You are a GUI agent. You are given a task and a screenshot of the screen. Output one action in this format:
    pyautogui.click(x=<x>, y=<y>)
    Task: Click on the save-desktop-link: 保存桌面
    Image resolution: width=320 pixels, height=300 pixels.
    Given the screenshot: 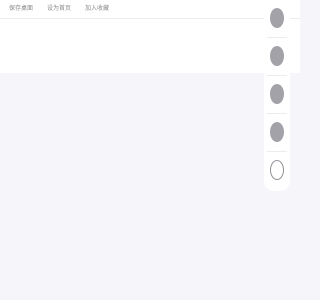 What is the action you would take?
    pyautogui.click(x=21, y=9)
    